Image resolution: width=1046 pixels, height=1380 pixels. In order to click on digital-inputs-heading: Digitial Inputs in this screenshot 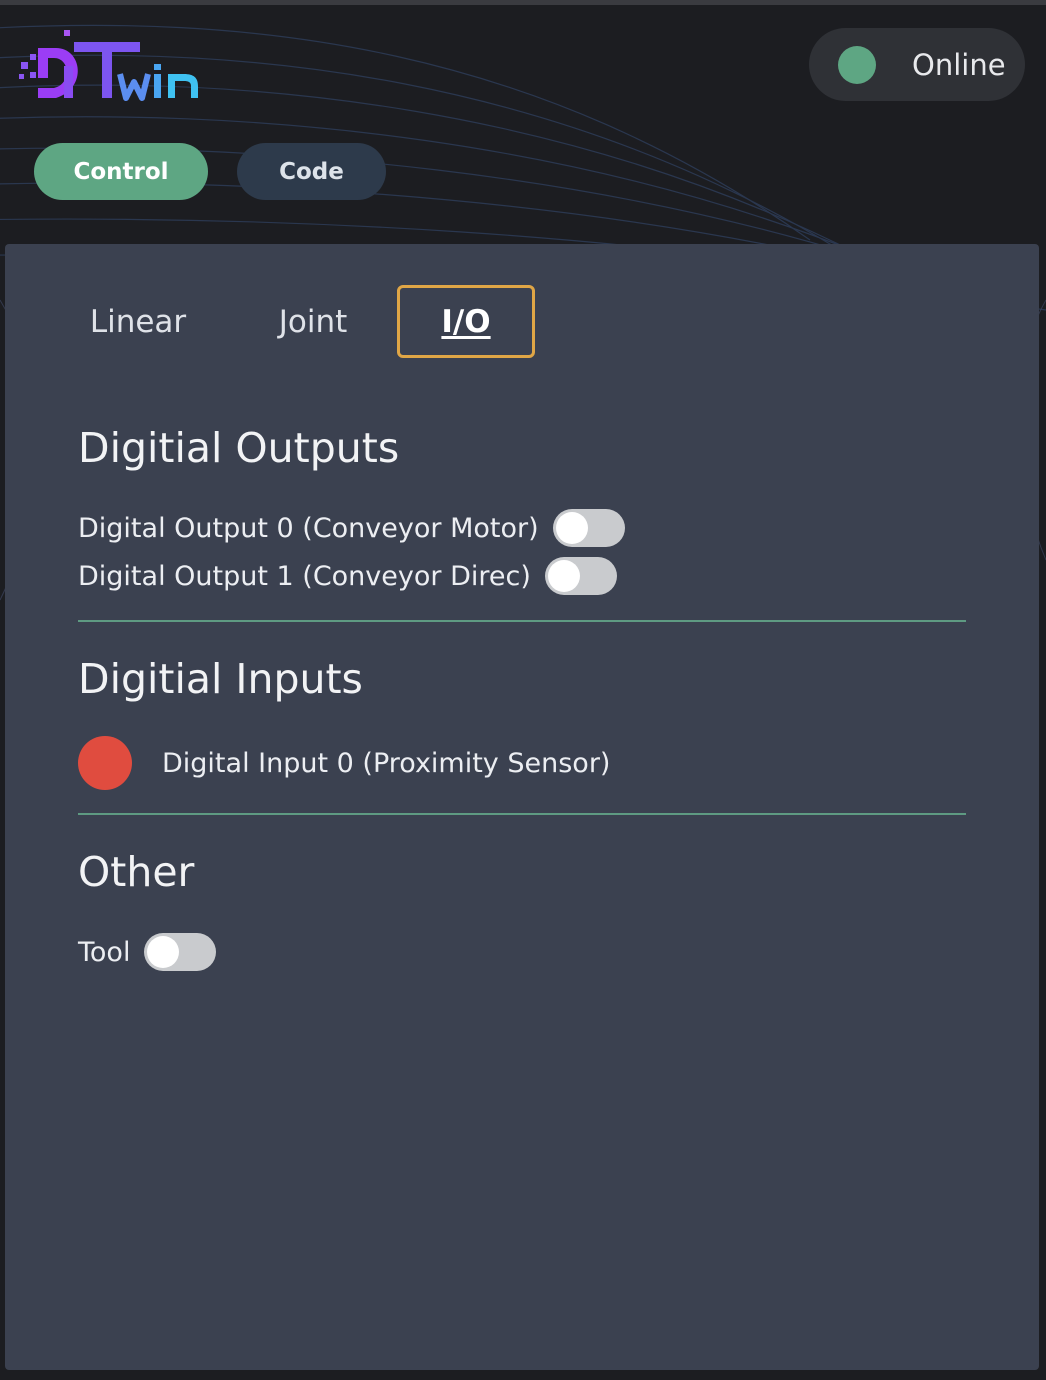, I will do `click(220, 679)`.